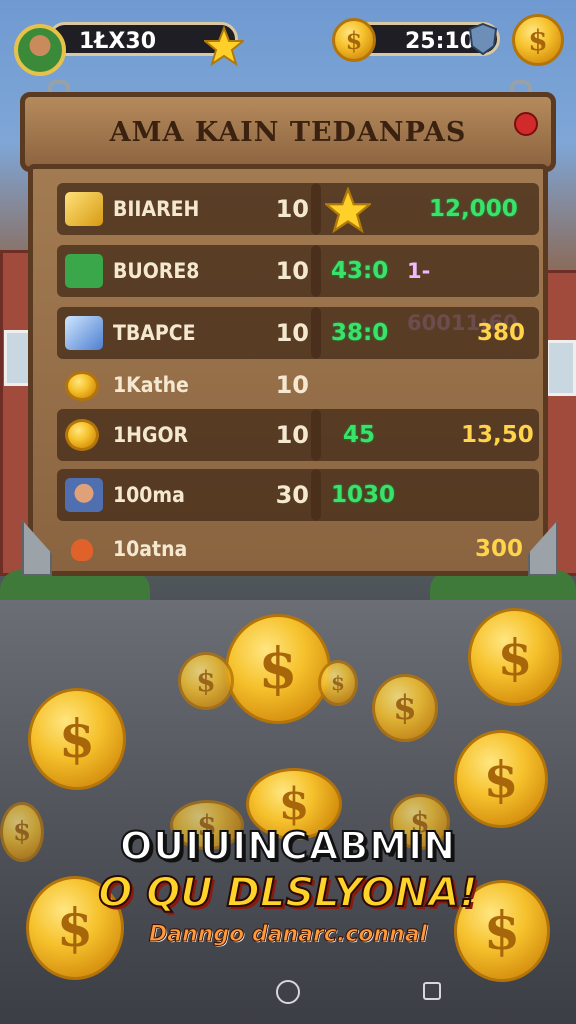  Describe the element at coordinates (82, 550) in the screenshot. I see `flame-icon` at that location.